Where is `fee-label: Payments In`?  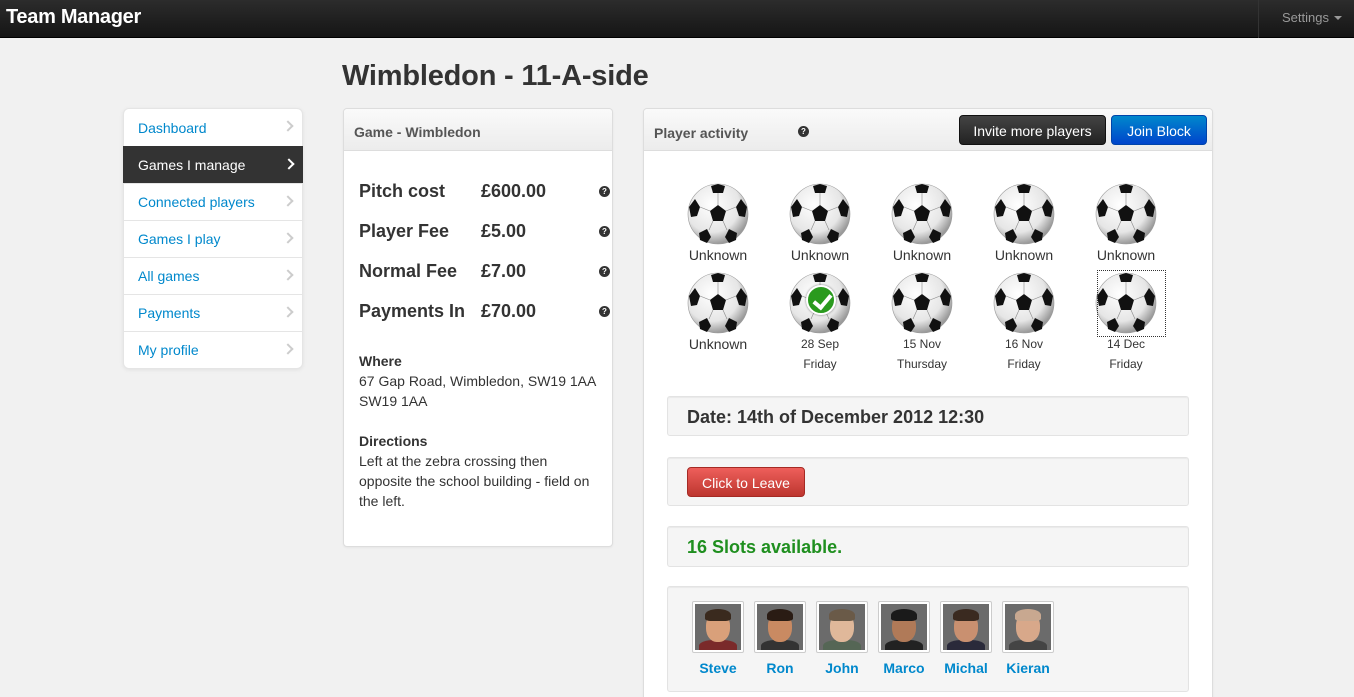
fee-label: Payments In is located at coordinates (412, 311).